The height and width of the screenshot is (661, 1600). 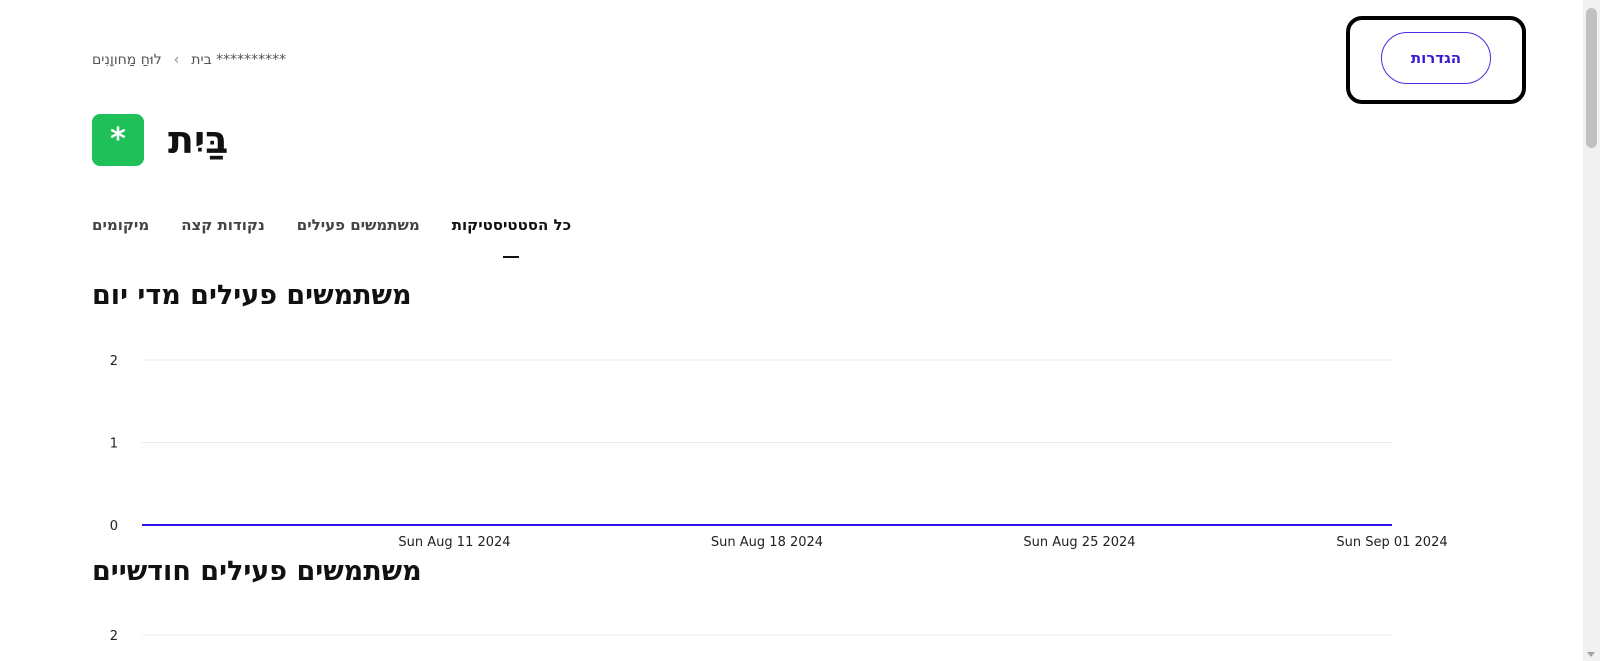 What do you see at coordinates (223, 232) in the screenshot?
I see `tab-endpoints: נקודות קצה` at bounding box center [223, 232].